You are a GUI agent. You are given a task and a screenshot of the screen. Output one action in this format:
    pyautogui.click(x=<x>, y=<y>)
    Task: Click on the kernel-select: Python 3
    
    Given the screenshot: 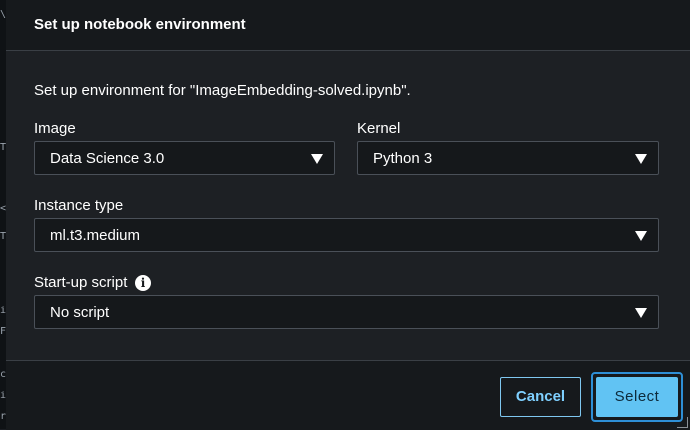 What is the action you would take?
    pyautogui.click(x=508, y=158)
    